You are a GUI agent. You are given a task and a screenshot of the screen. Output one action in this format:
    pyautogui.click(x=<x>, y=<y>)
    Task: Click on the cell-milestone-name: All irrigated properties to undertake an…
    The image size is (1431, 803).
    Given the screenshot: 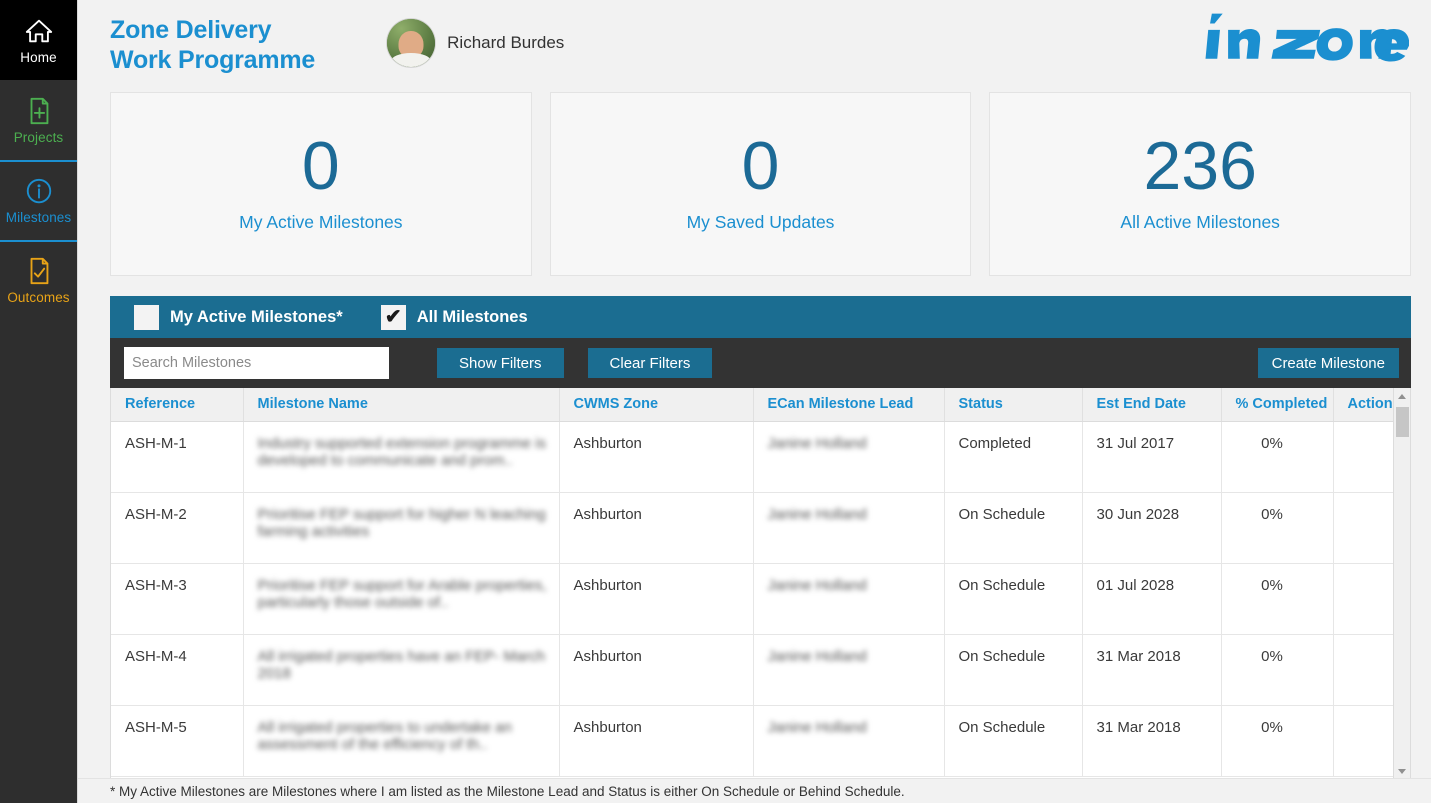 What is the action you would take?
    pyautogui.click(x=401, y=741)
    